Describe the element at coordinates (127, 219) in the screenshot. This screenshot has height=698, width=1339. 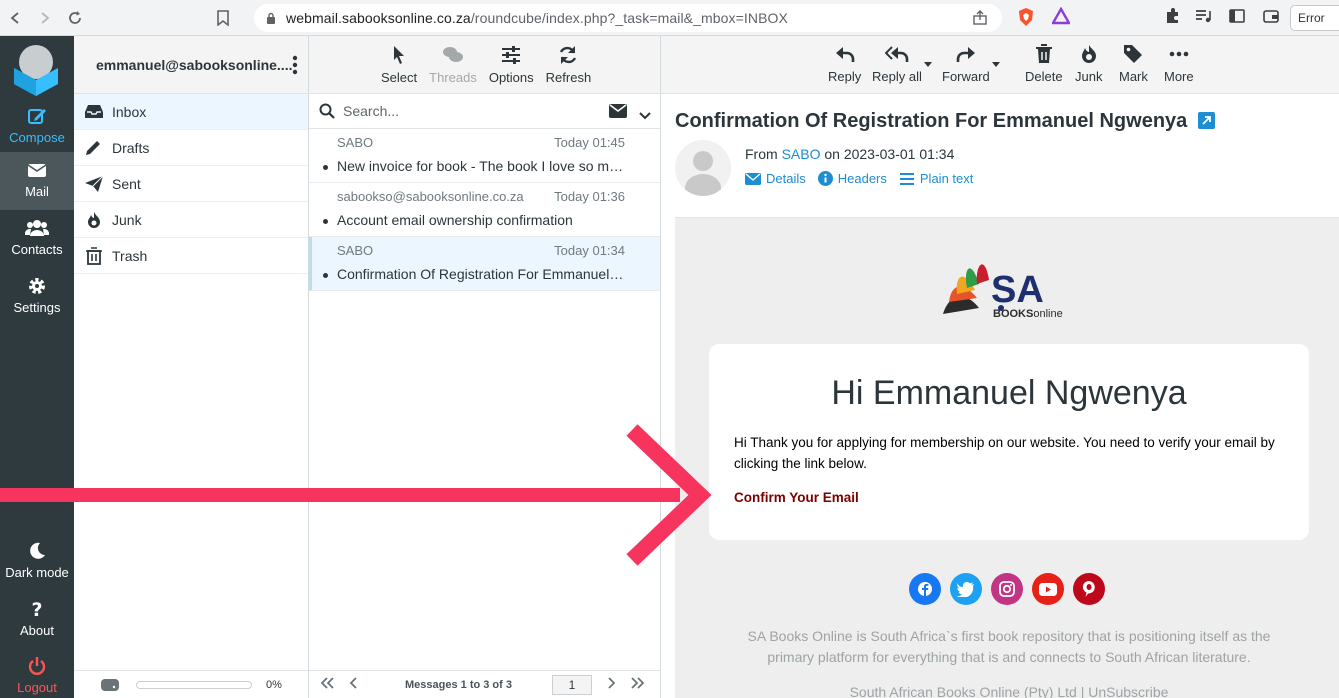
I see `folder-label: Junk` at that location.